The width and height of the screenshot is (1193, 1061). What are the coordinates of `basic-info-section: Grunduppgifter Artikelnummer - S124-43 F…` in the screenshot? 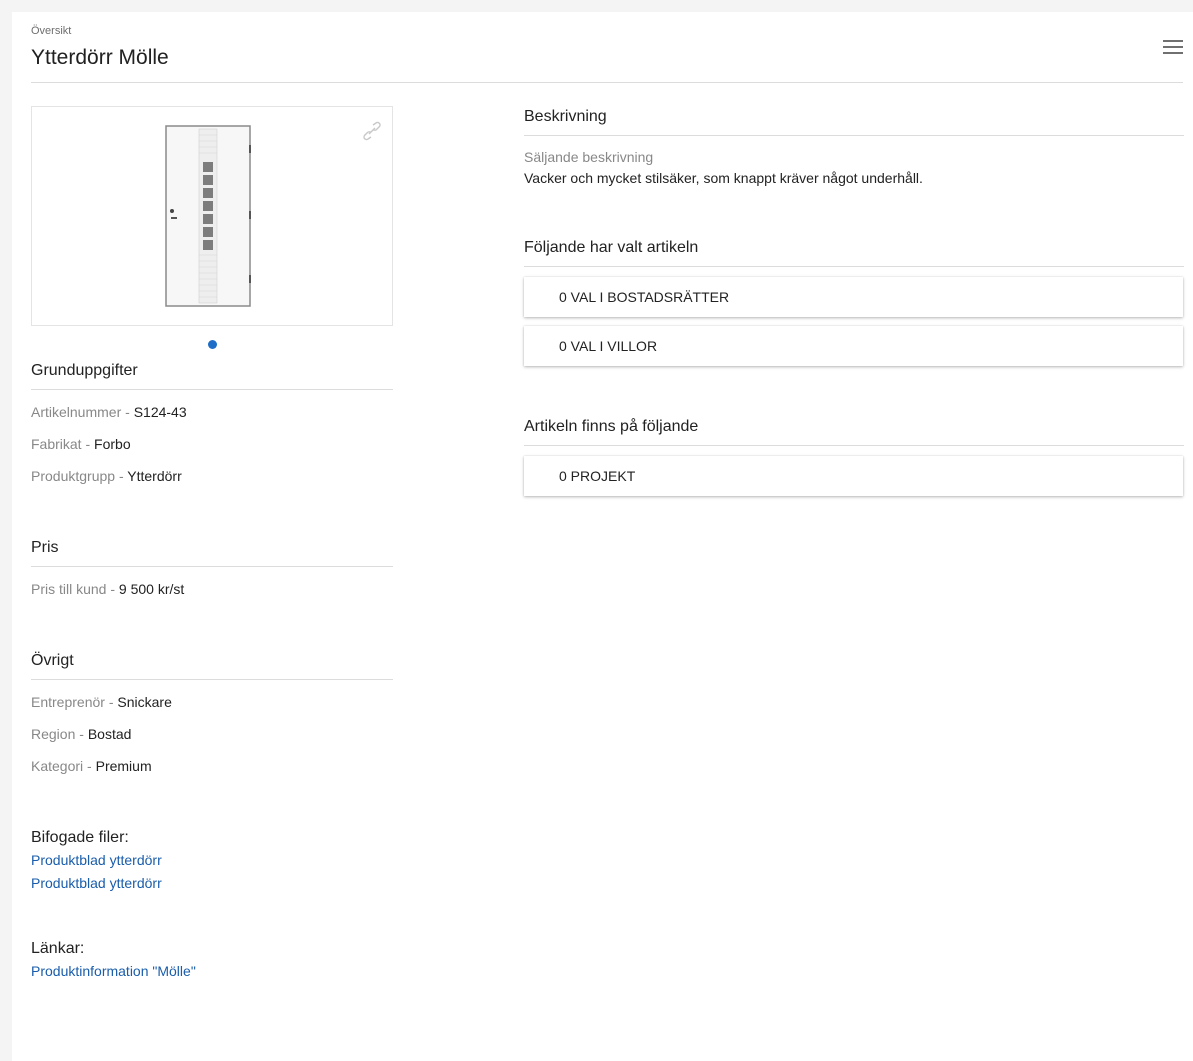 It's located at (212, 424).